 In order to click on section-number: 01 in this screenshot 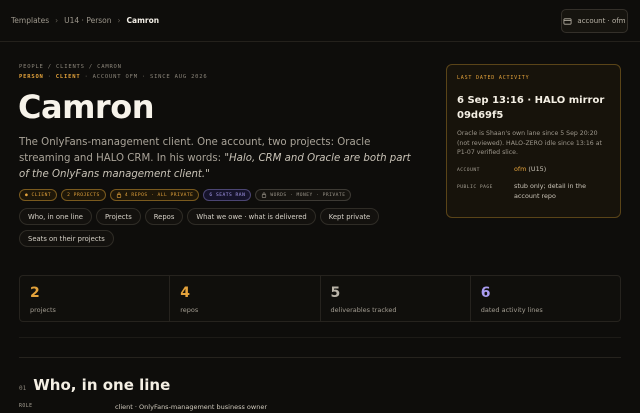, I will do `click(23, 388)`.